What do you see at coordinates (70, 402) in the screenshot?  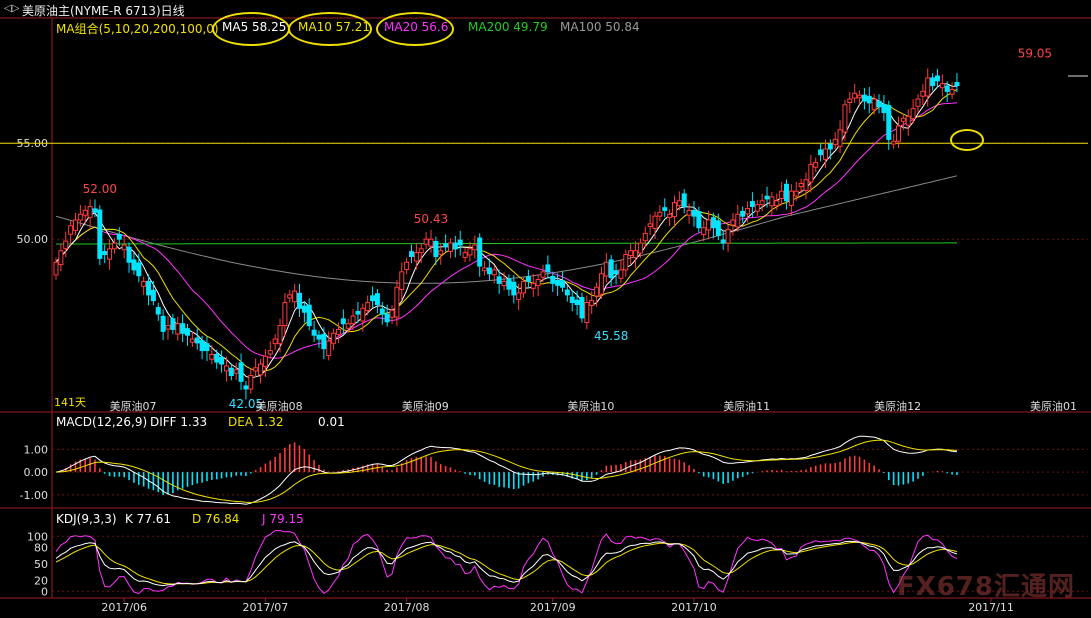 I see `bar-count-label: 141天` at bounding box center [70, 402].